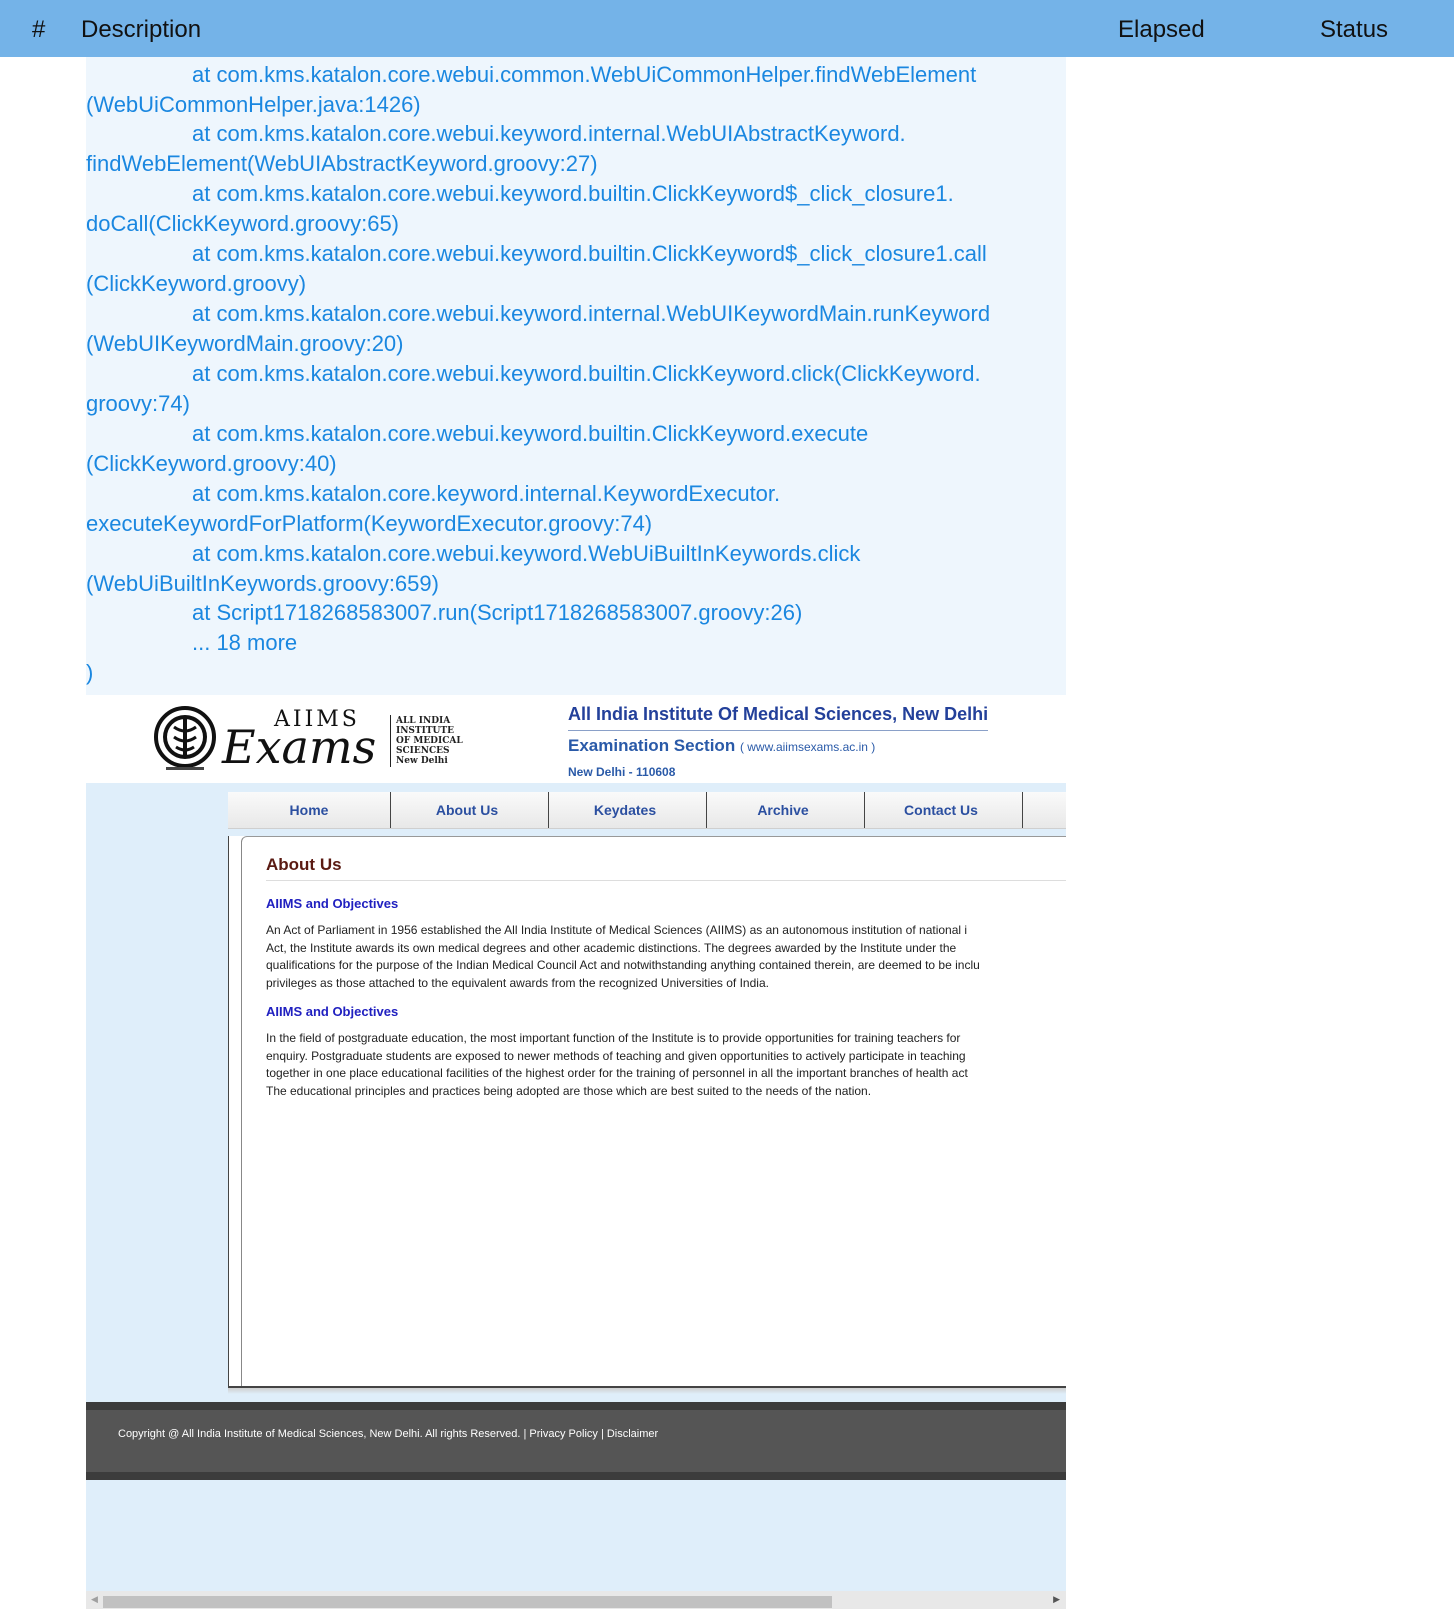 The image size is (1454, 1609). I want to click on scroll-right-icon: ▶, so click(1056, 1599).